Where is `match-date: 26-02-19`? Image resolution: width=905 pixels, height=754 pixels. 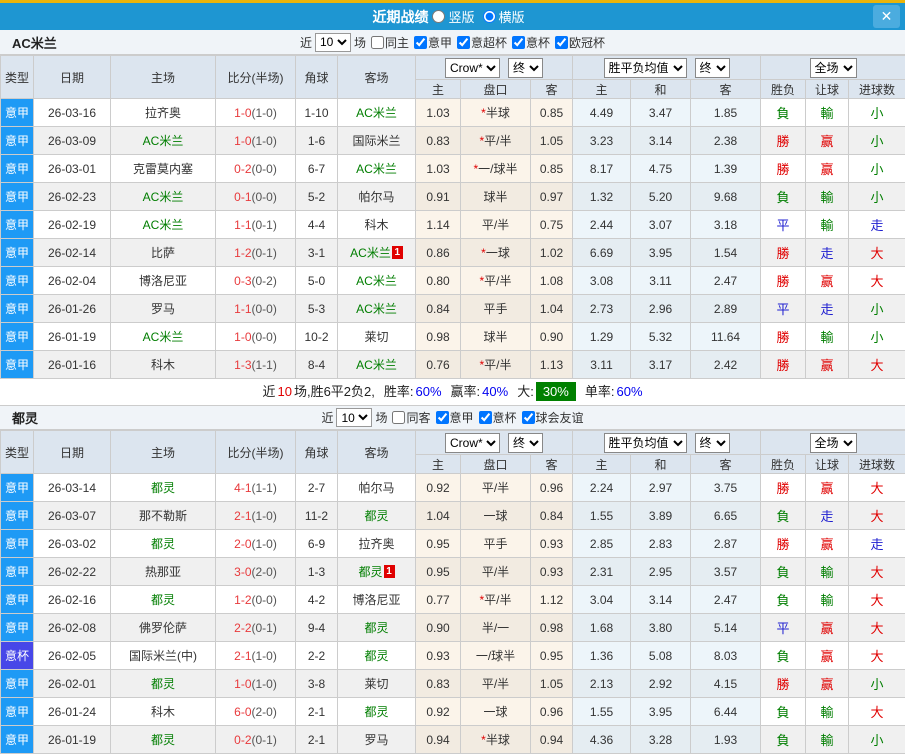 match-date: 26-02-19 is located at coordinates (72, 225).